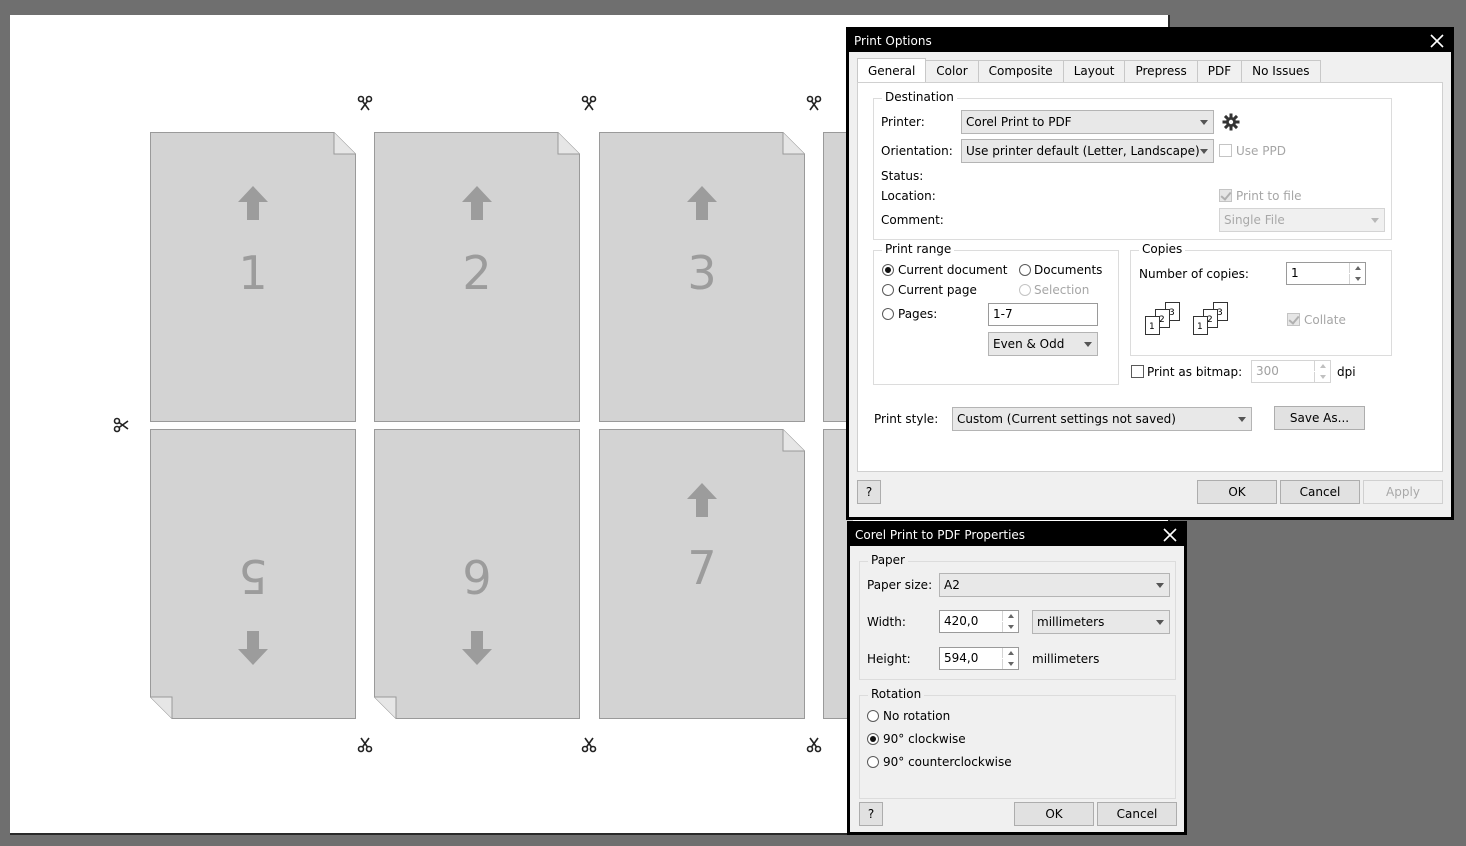 This screenshot has height=846, width=1466. What do you see at coordinates (1094, 71) in the screenshot?
I see `tab-layout: Layout` at bounding box center [1094, 71].